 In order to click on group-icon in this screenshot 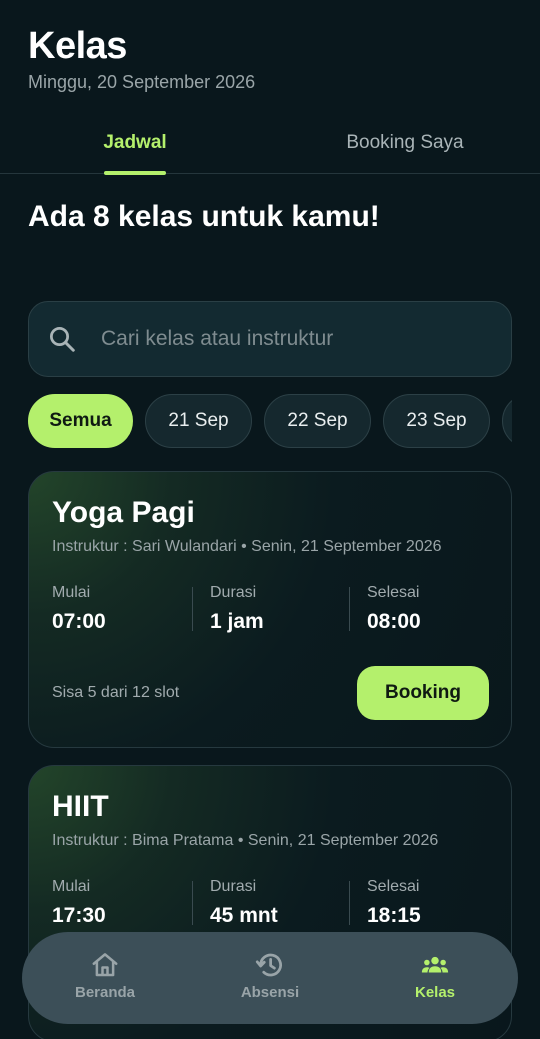, I will do `click(435, 964)`.